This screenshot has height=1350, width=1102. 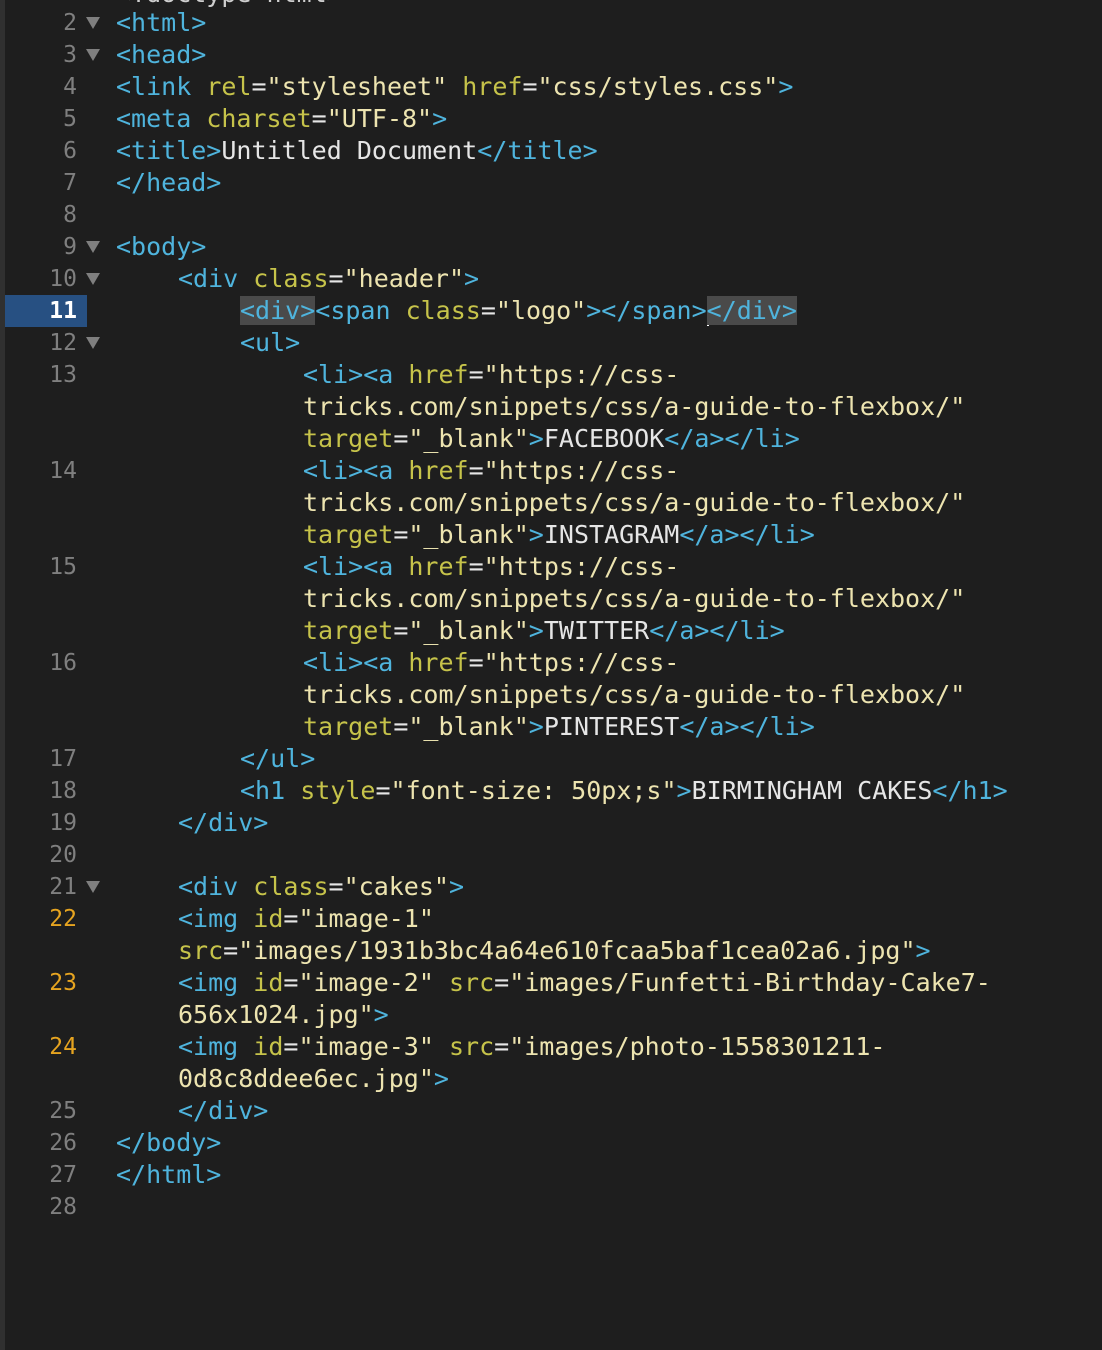 I want to click on line-number: 19, so click(x=63, y=823).